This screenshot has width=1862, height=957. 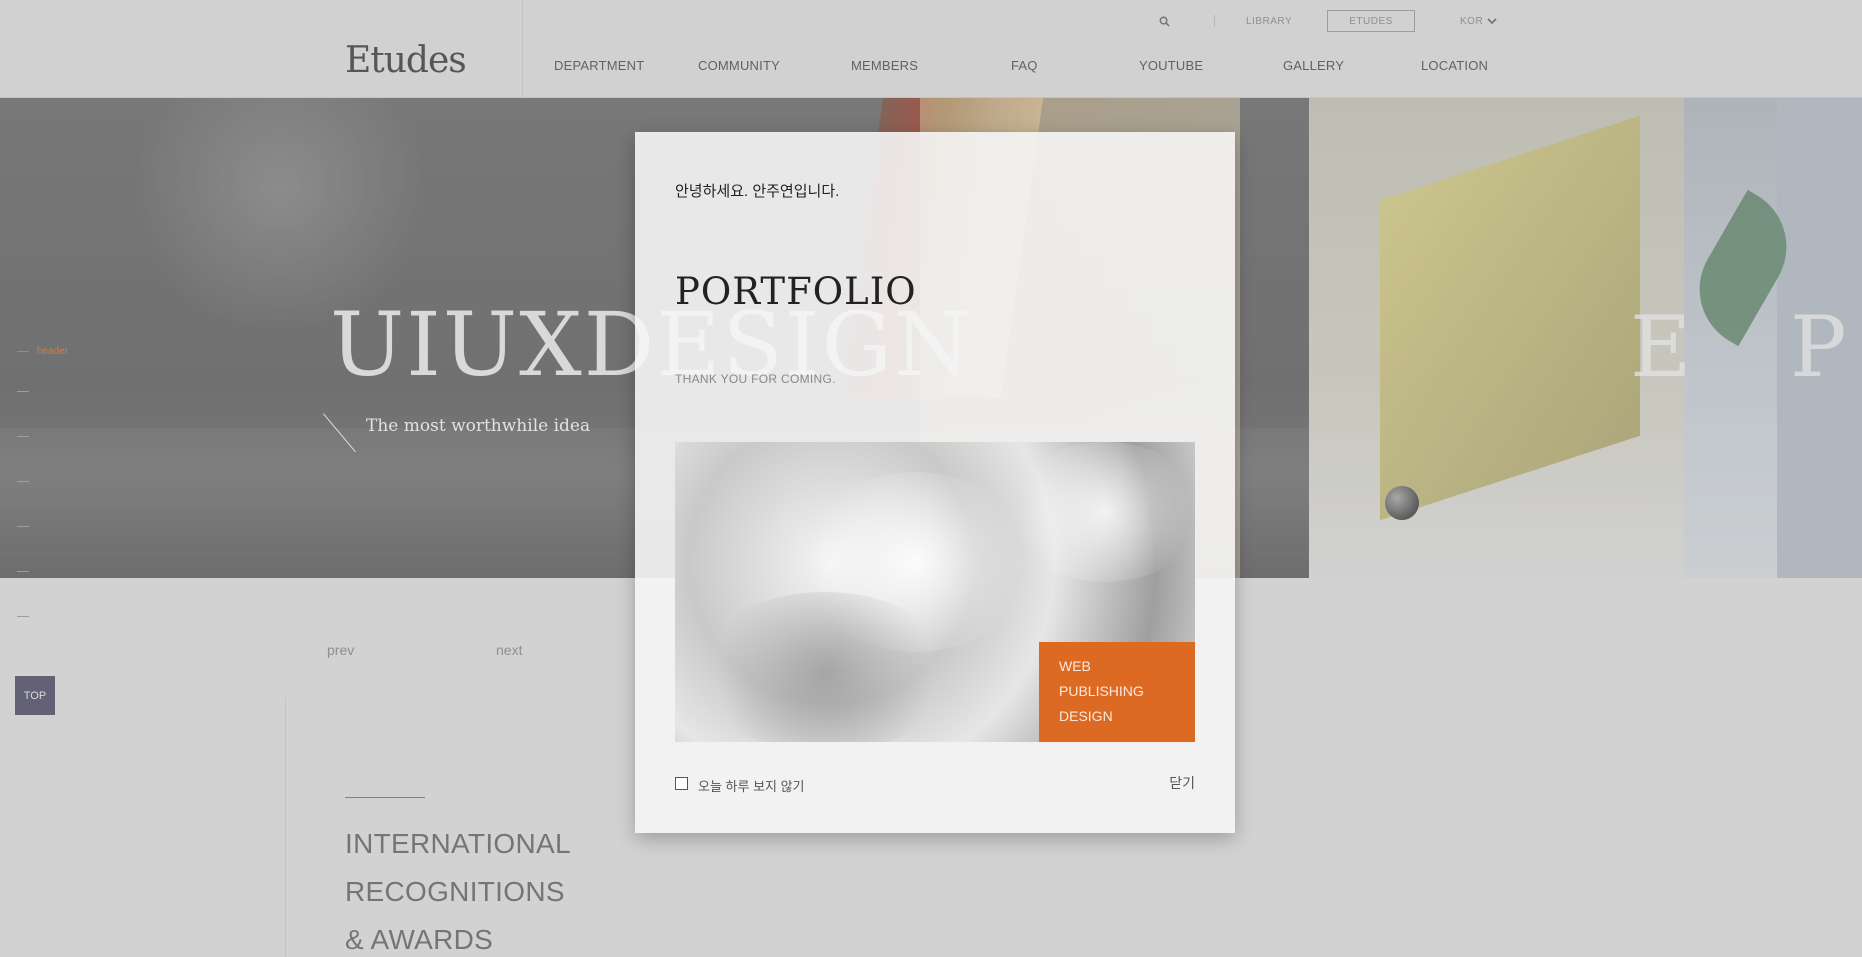 I want to click on popup-category-badge: WEB PUBLISHING DESIGN, so click(x=1117, y=692).